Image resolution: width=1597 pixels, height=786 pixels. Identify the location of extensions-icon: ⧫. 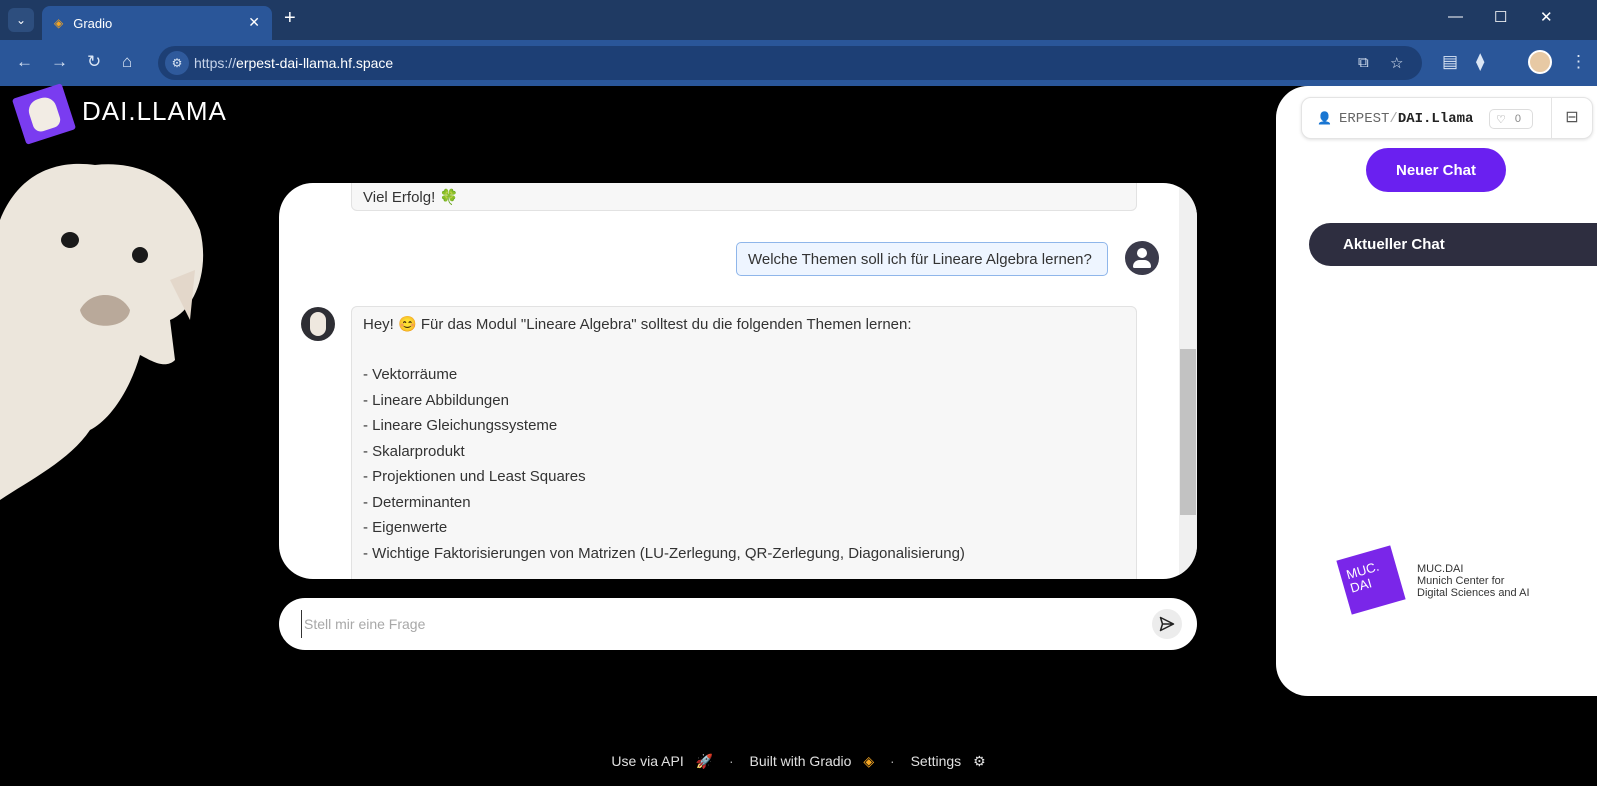
(1480, 62).